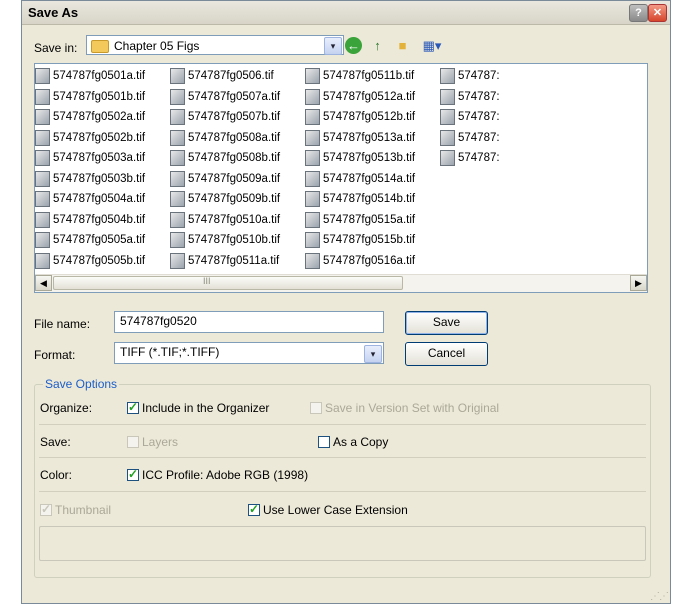 The height and width of the screenshot is (606, 683). Describe the element at coordinates (432, 45) in the screenshot. I see `views-menu-icon: ▦▾` at that location.